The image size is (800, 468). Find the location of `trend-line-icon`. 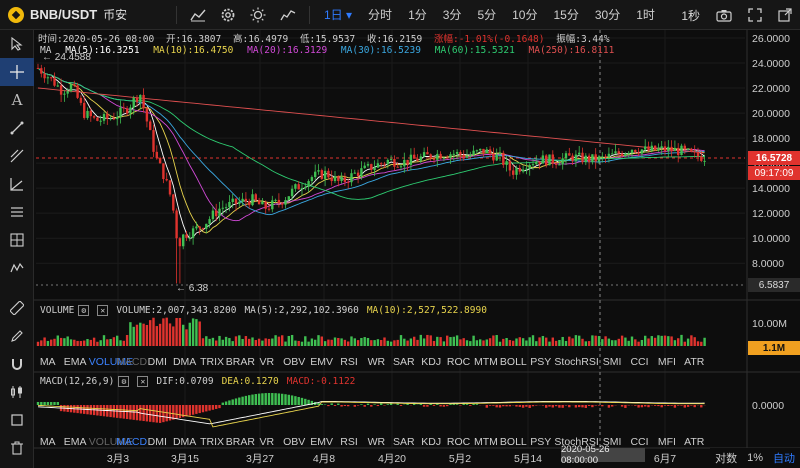

trend-line-icon is located at coordinates (17, 128).